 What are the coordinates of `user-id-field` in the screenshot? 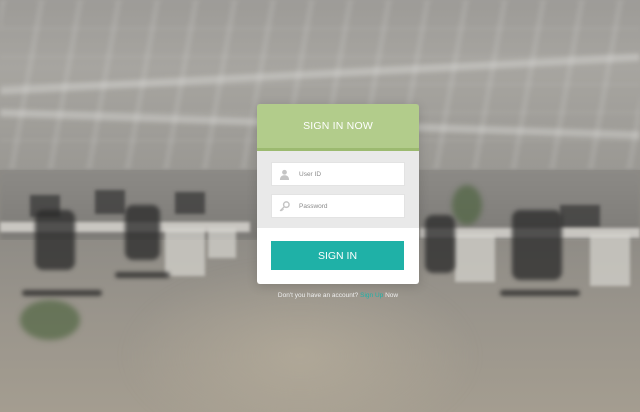 It's located at (338, 174).